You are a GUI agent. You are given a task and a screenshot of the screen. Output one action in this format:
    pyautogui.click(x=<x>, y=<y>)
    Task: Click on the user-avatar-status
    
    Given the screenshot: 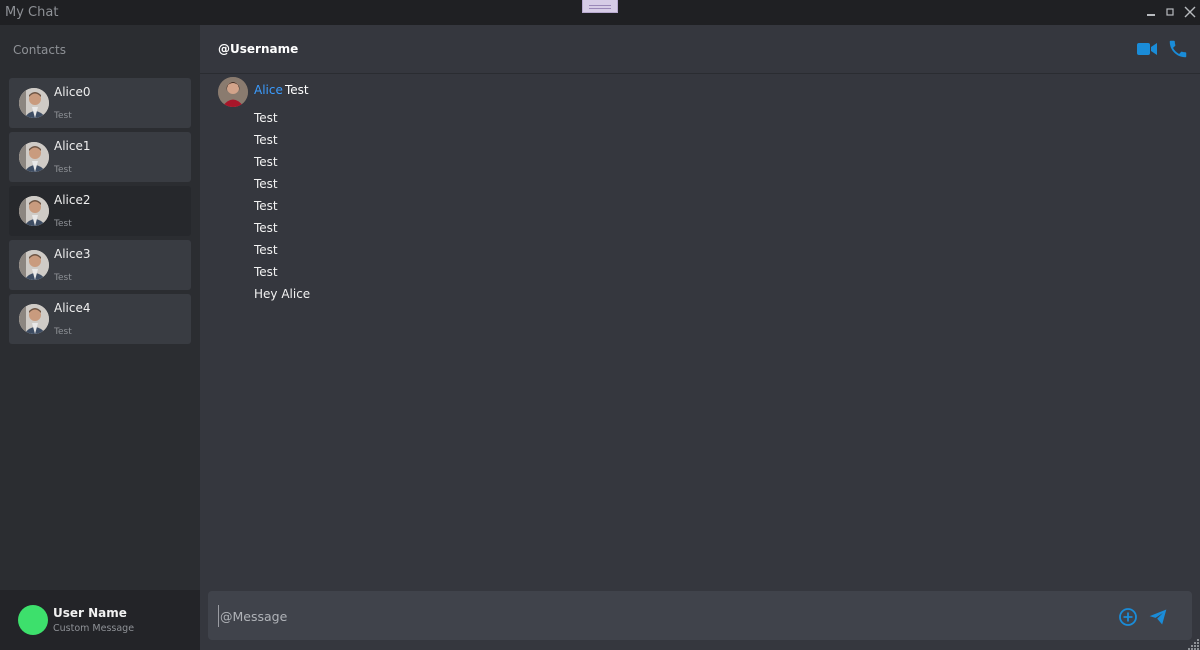 What is the action you would take?
    pyautogui.click(x=33, y=620)
    